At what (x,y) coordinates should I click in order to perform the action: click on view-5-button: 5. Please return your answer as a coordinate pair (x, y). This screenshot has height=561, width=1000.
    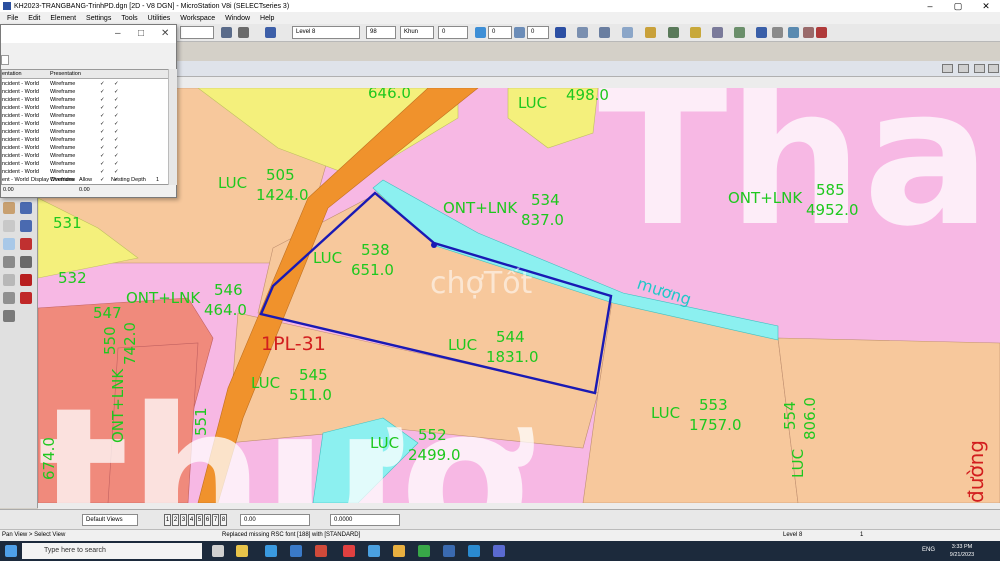
    Looking at the image, I should click on (199, 520).